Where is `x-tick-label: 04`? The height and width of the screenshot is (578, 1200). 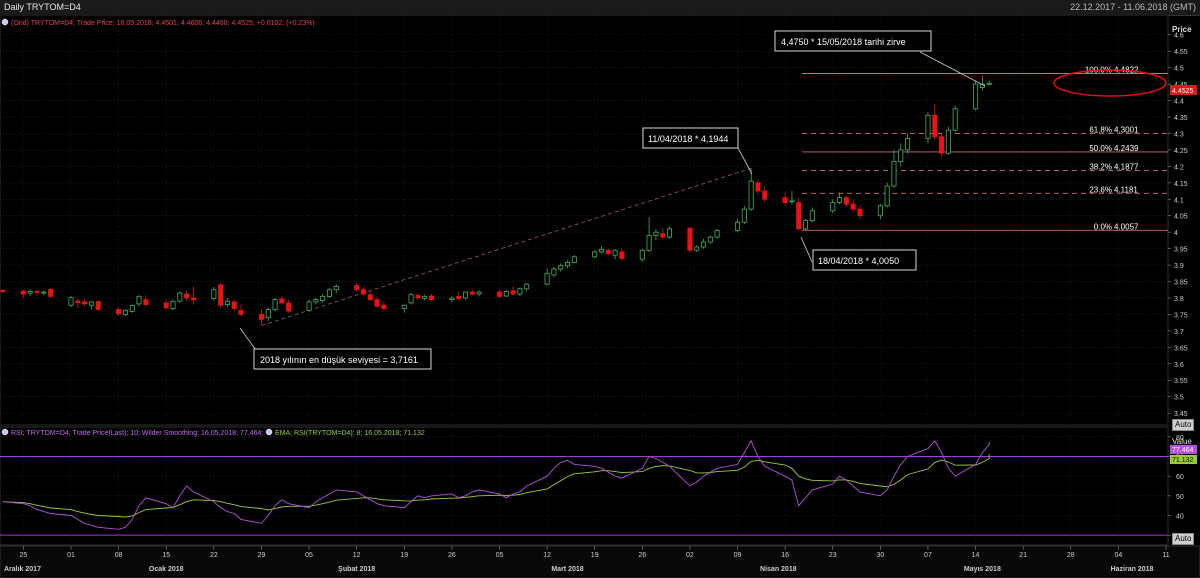
x-tick-label: 04 is located at coordinates (1118, 555).